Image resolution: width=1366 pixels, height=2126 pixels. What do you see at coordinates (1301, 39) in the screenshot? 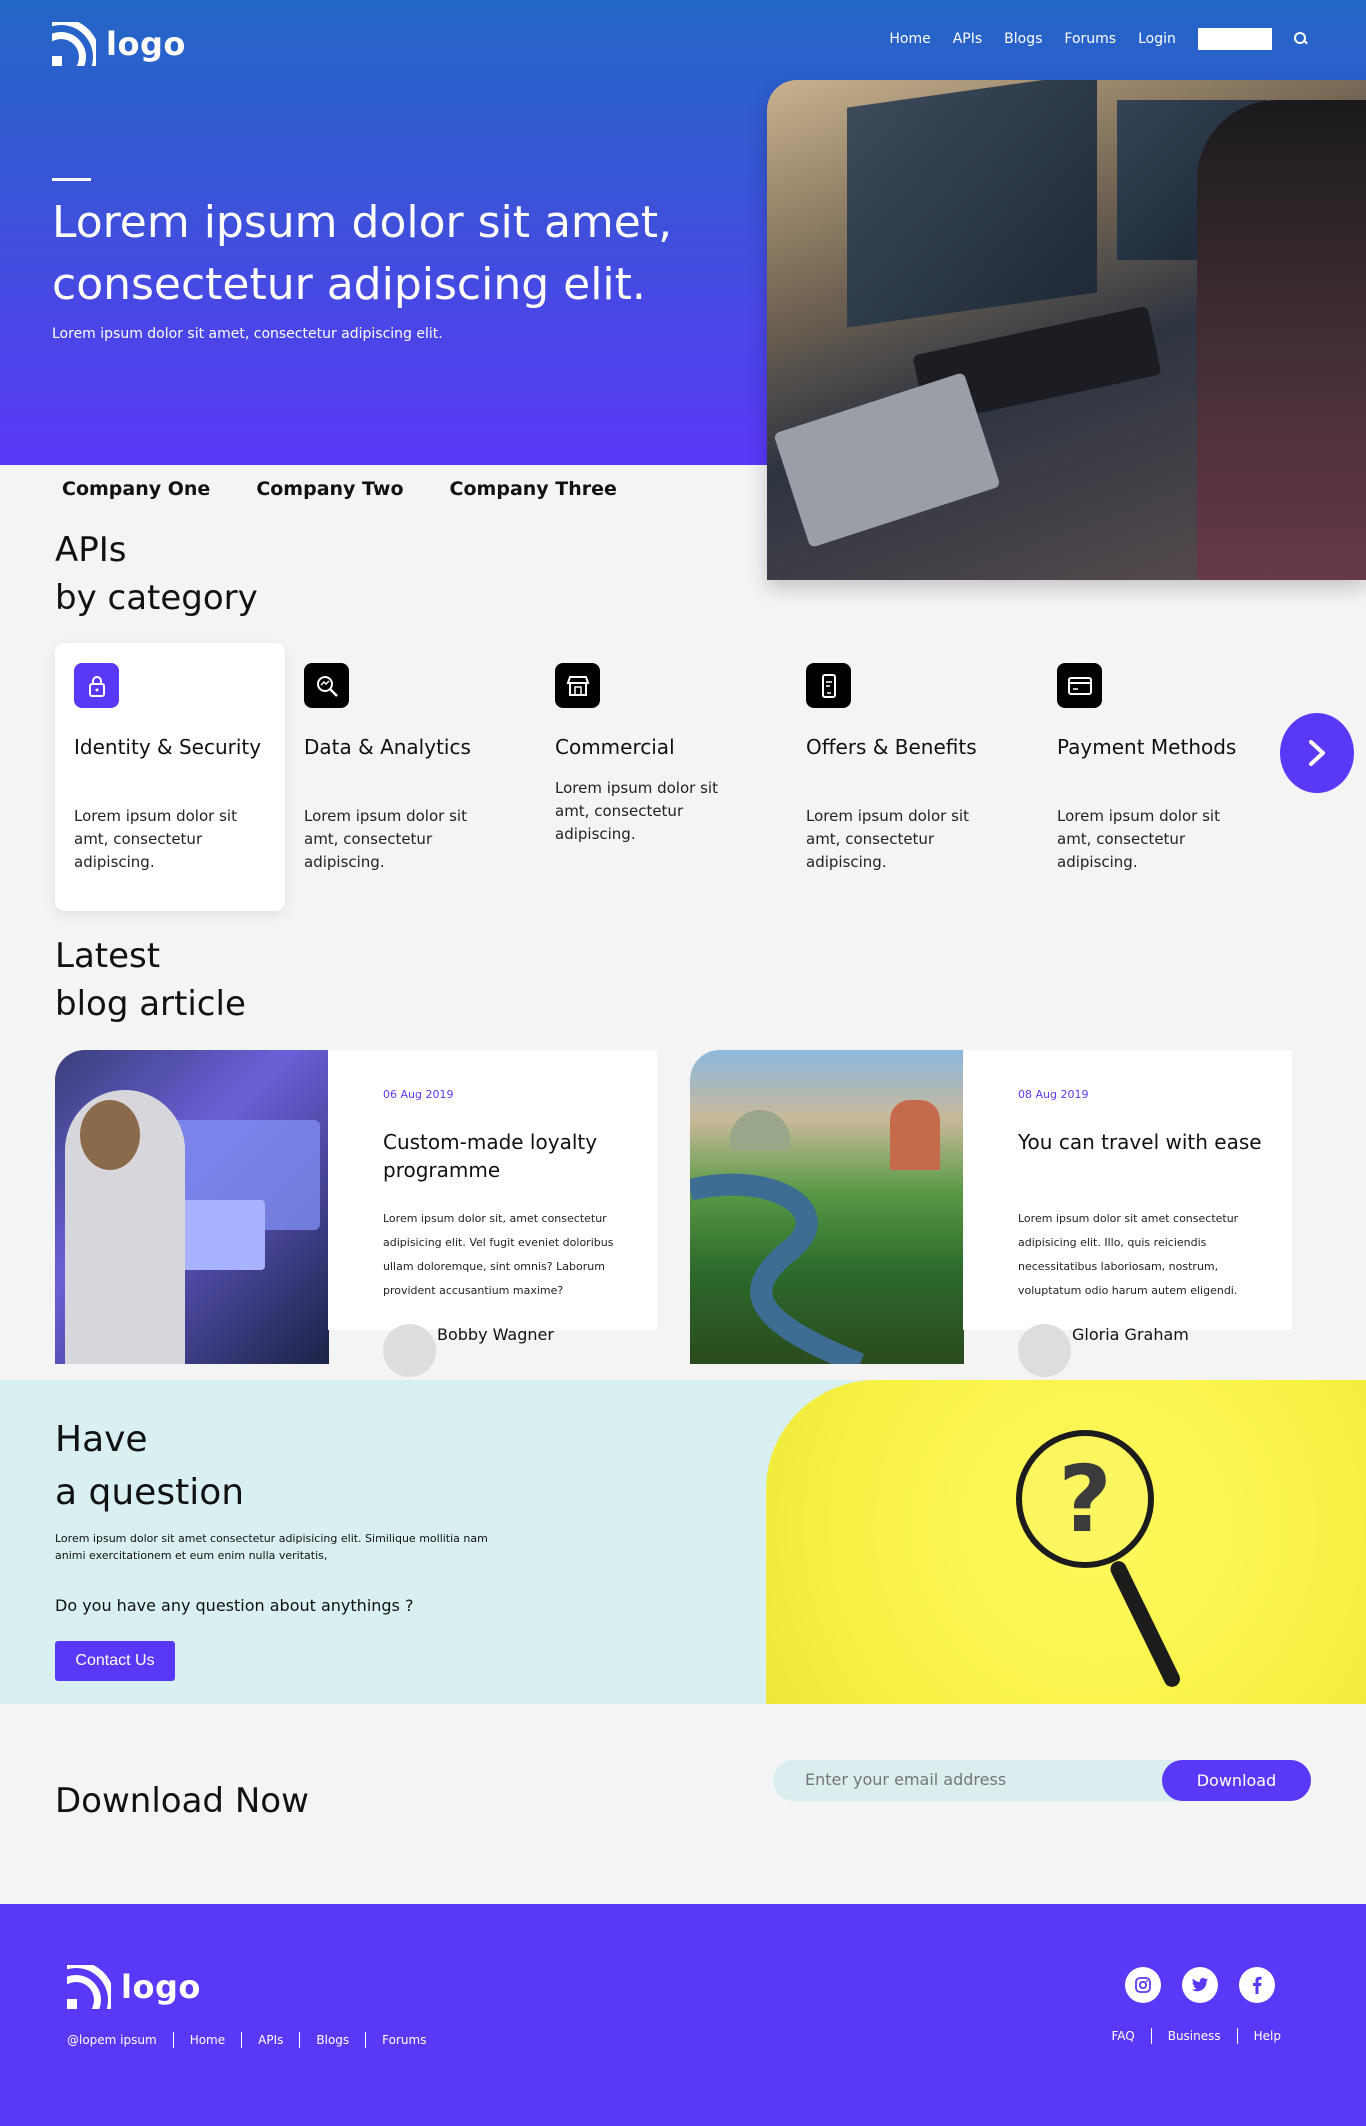
I see `search-icon` at bounding box center [1301, 39].